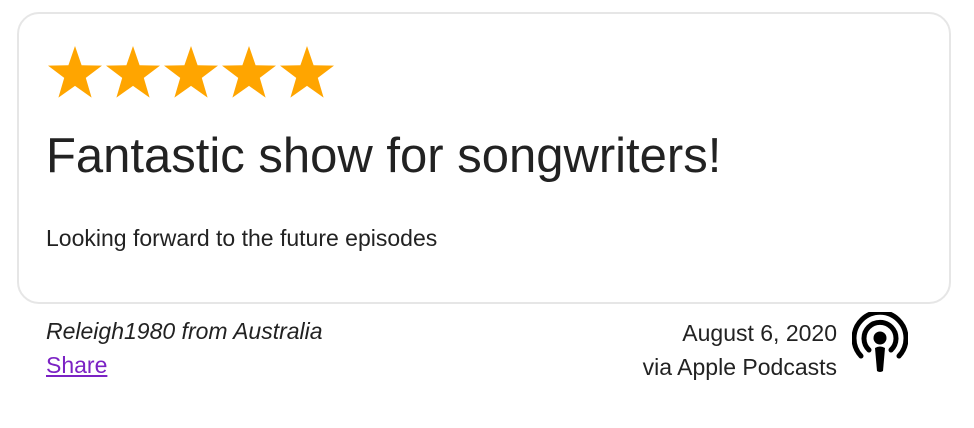 The width and height of the screenshot is (974, 428). I want to click on review-title: Fantastic show for songwriters!, so click(384, 156).